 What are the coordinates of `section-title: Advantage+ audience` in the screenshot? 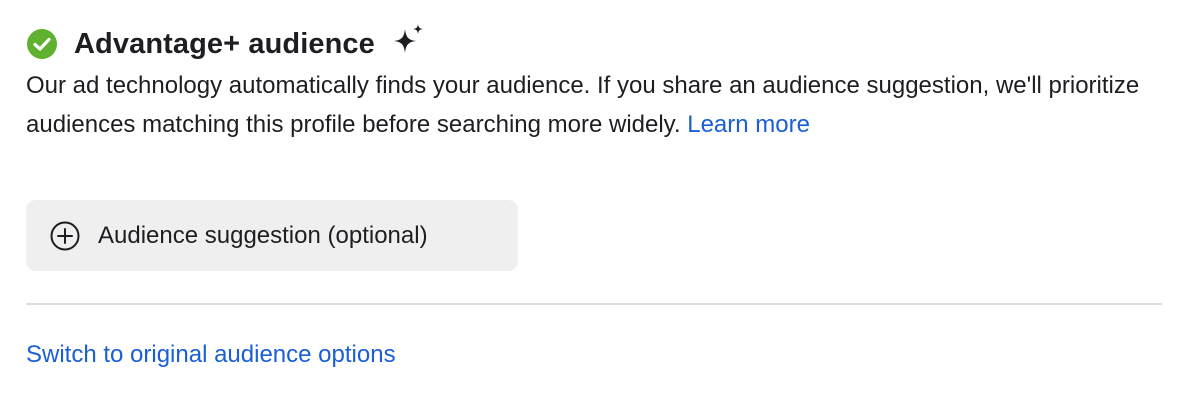 It's located at (224, 43).